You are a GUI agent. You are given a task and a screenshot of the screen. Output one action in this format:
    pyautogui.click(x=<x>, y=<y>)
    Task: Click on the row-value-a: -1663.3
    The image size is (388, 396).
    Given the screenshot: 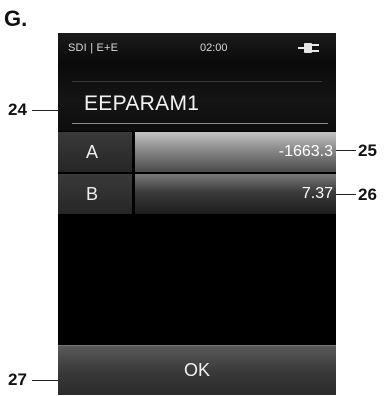 What is the action you would take?
    pyautogui.click(x=235, y=152)
    